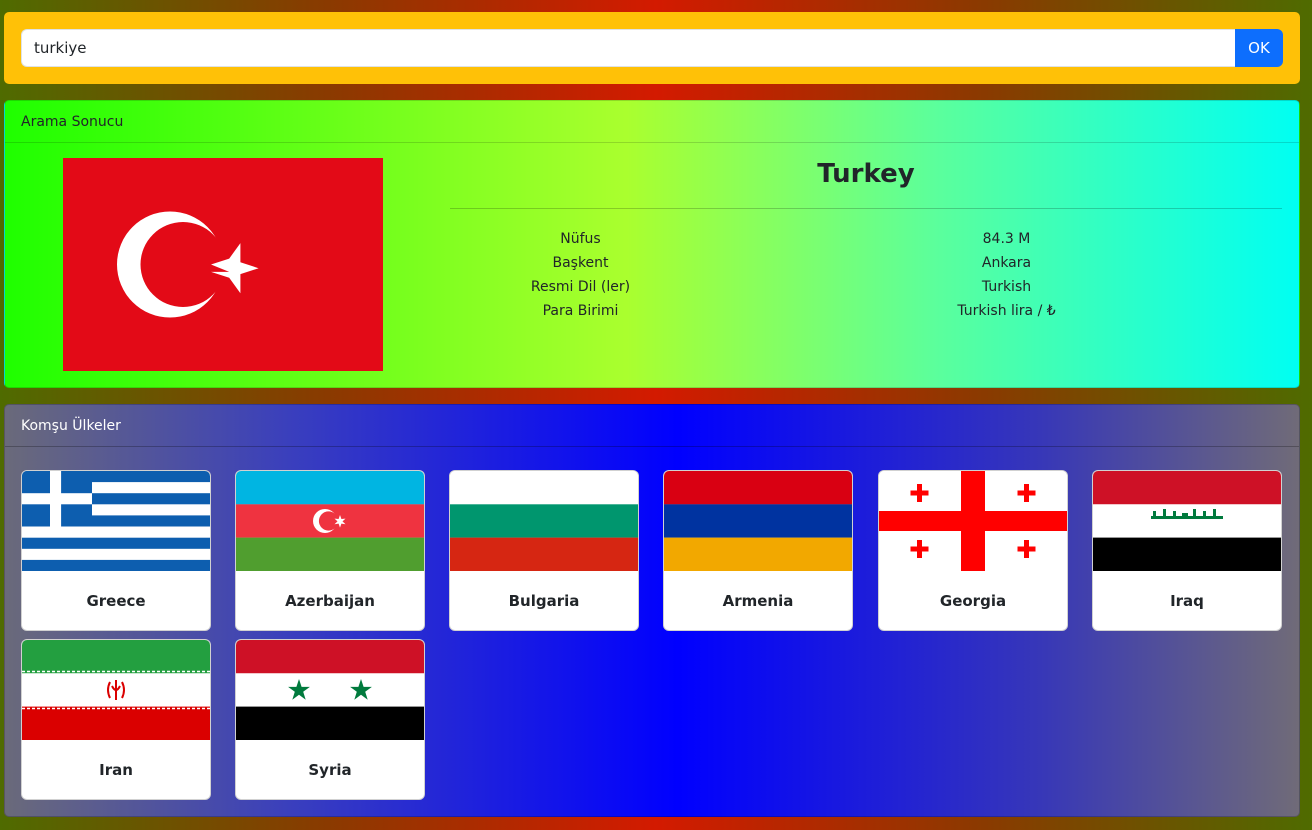 This screenshot has width=1312, height=830. I want to click on neighbor-card-azerbaijan: Azerbaijan, so click(330, 550).